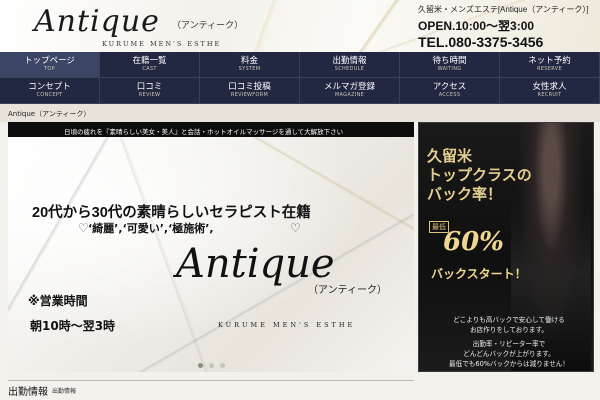 The height and width of the screenshot is (400, 600). I want to click on nav-item-magazine: メルマガ登録 MAGAZINE, so click(350, 91).